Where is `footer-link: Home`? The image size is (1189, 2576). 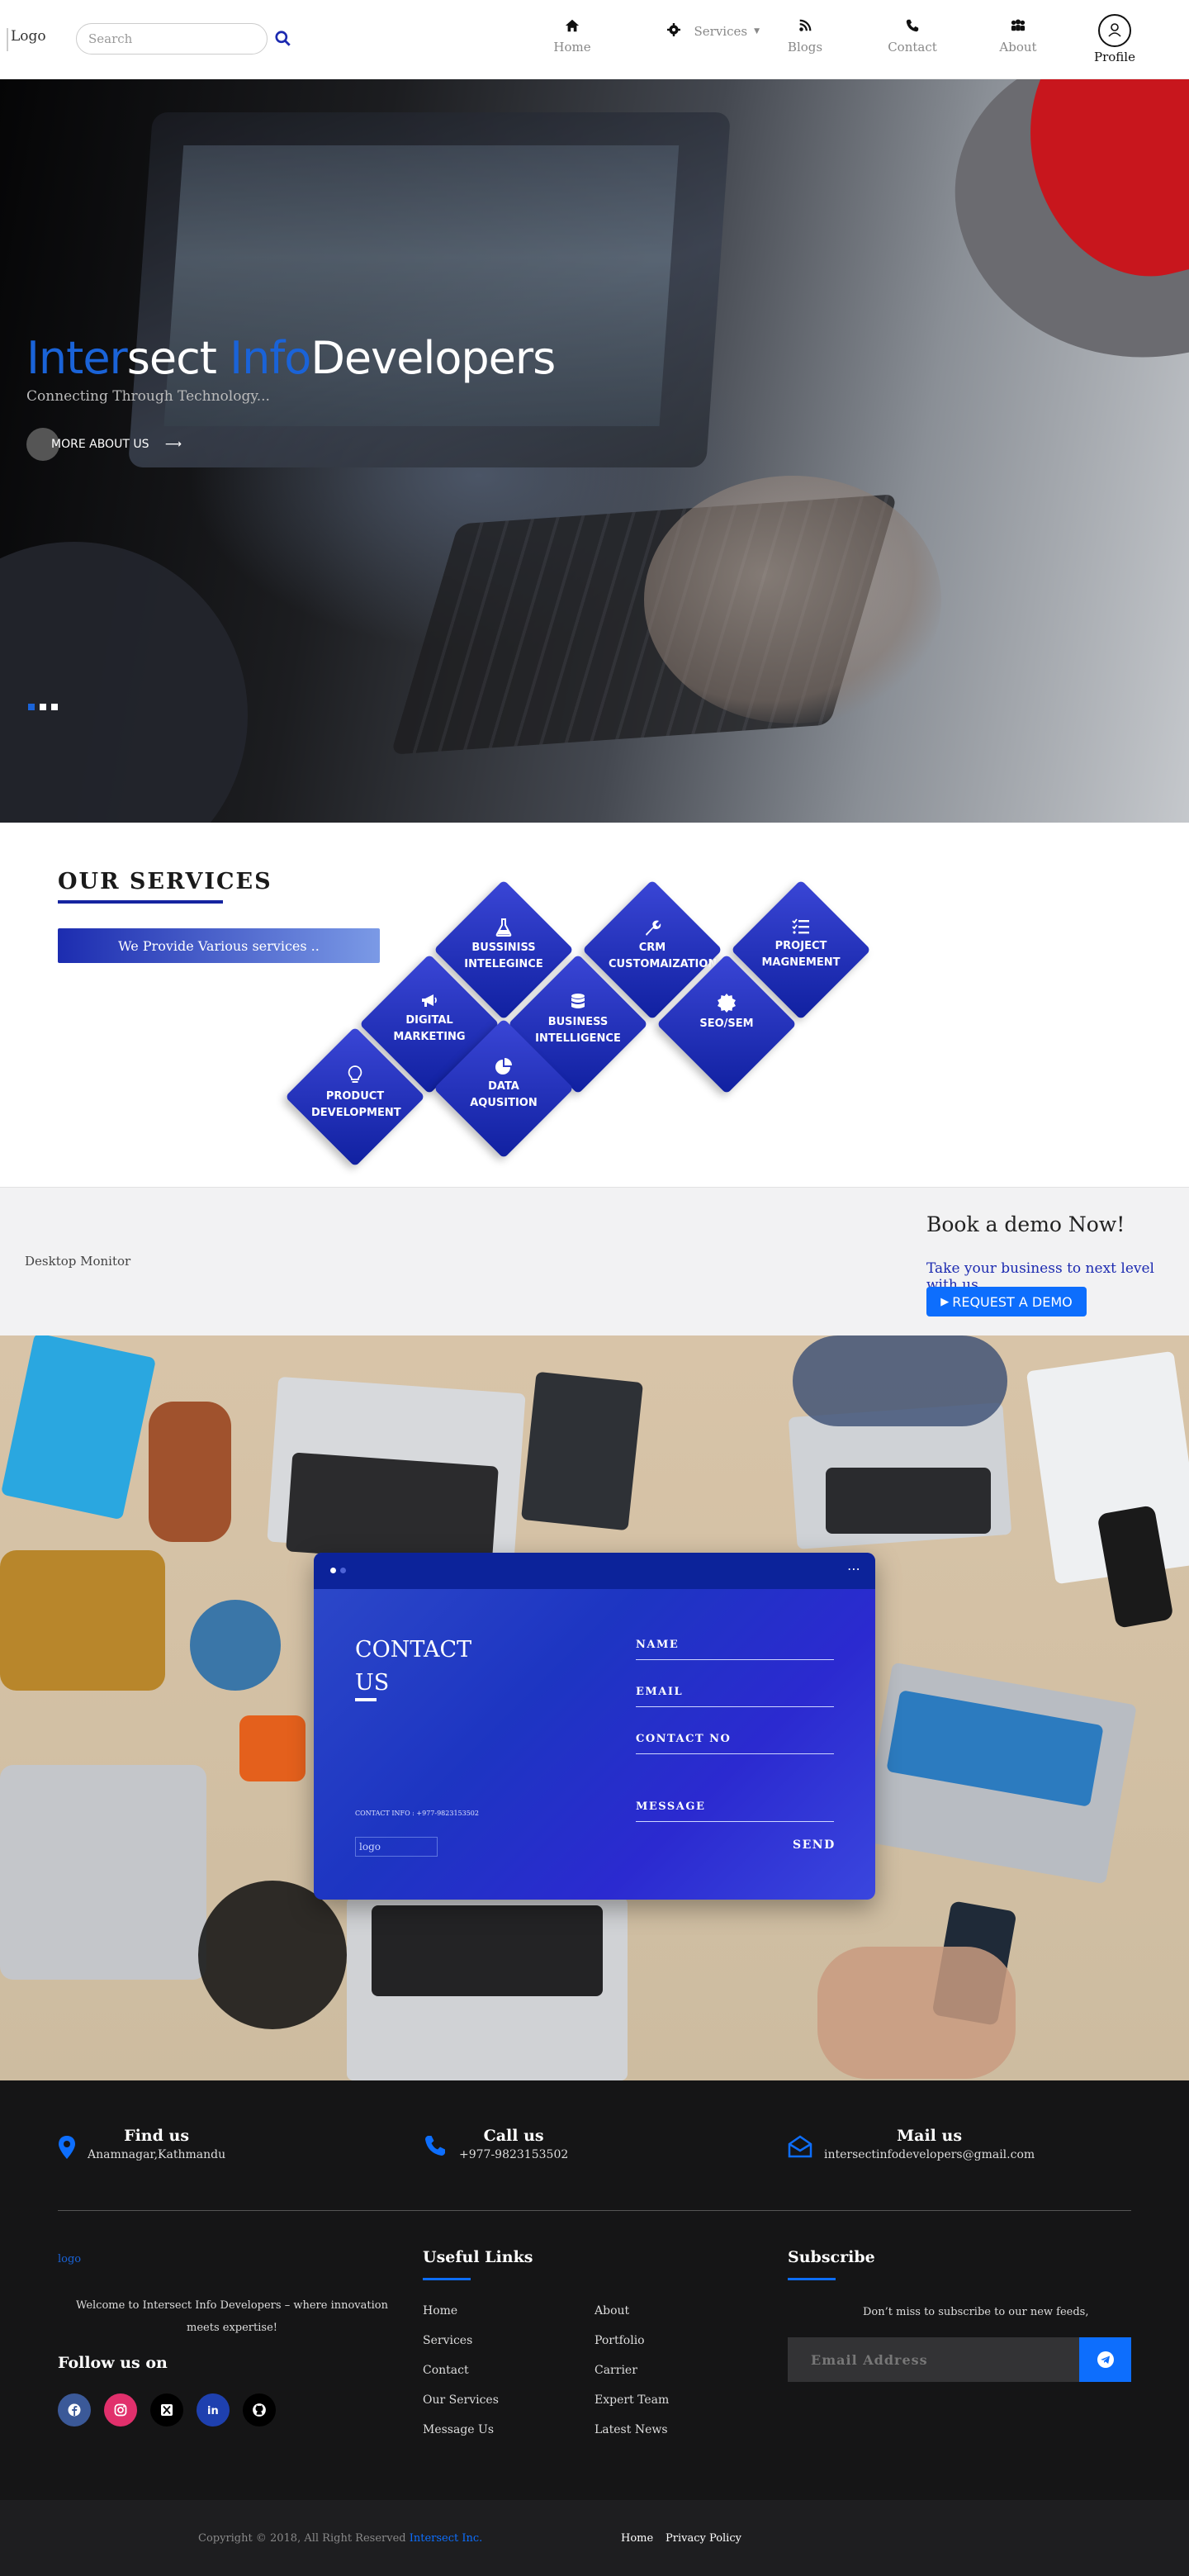 footer-link: Home is located at coordinates (440, 2310).